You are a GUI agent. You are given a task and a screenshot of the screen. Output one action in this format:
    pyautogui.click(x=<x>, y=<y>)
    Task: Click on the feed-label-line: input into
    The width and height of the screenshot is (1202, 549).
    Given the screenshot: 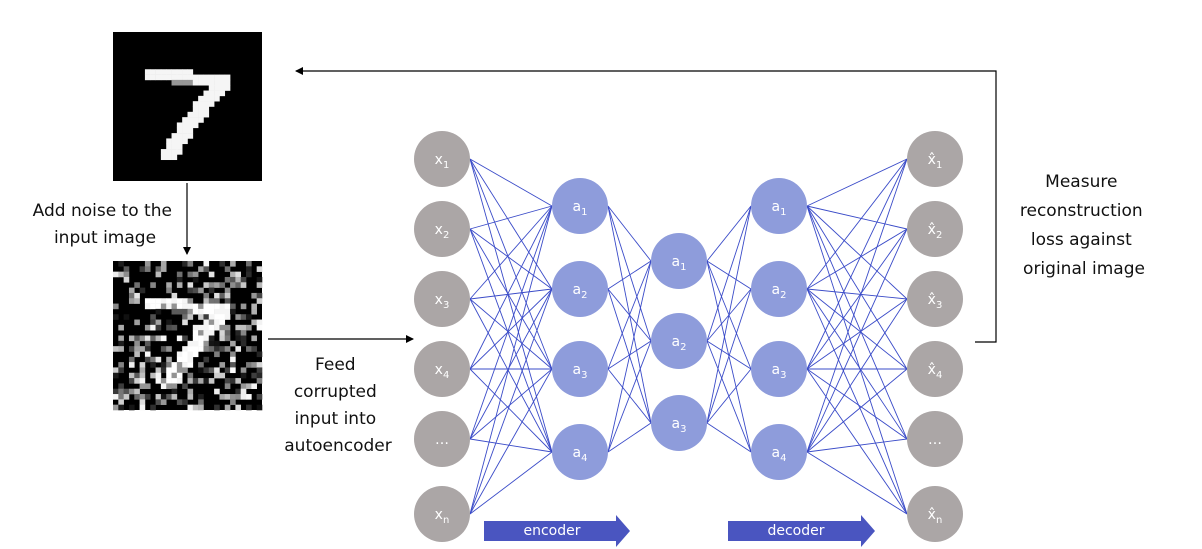 What is the action you would take?
    pyautogui.click(x=335, y=419)
    